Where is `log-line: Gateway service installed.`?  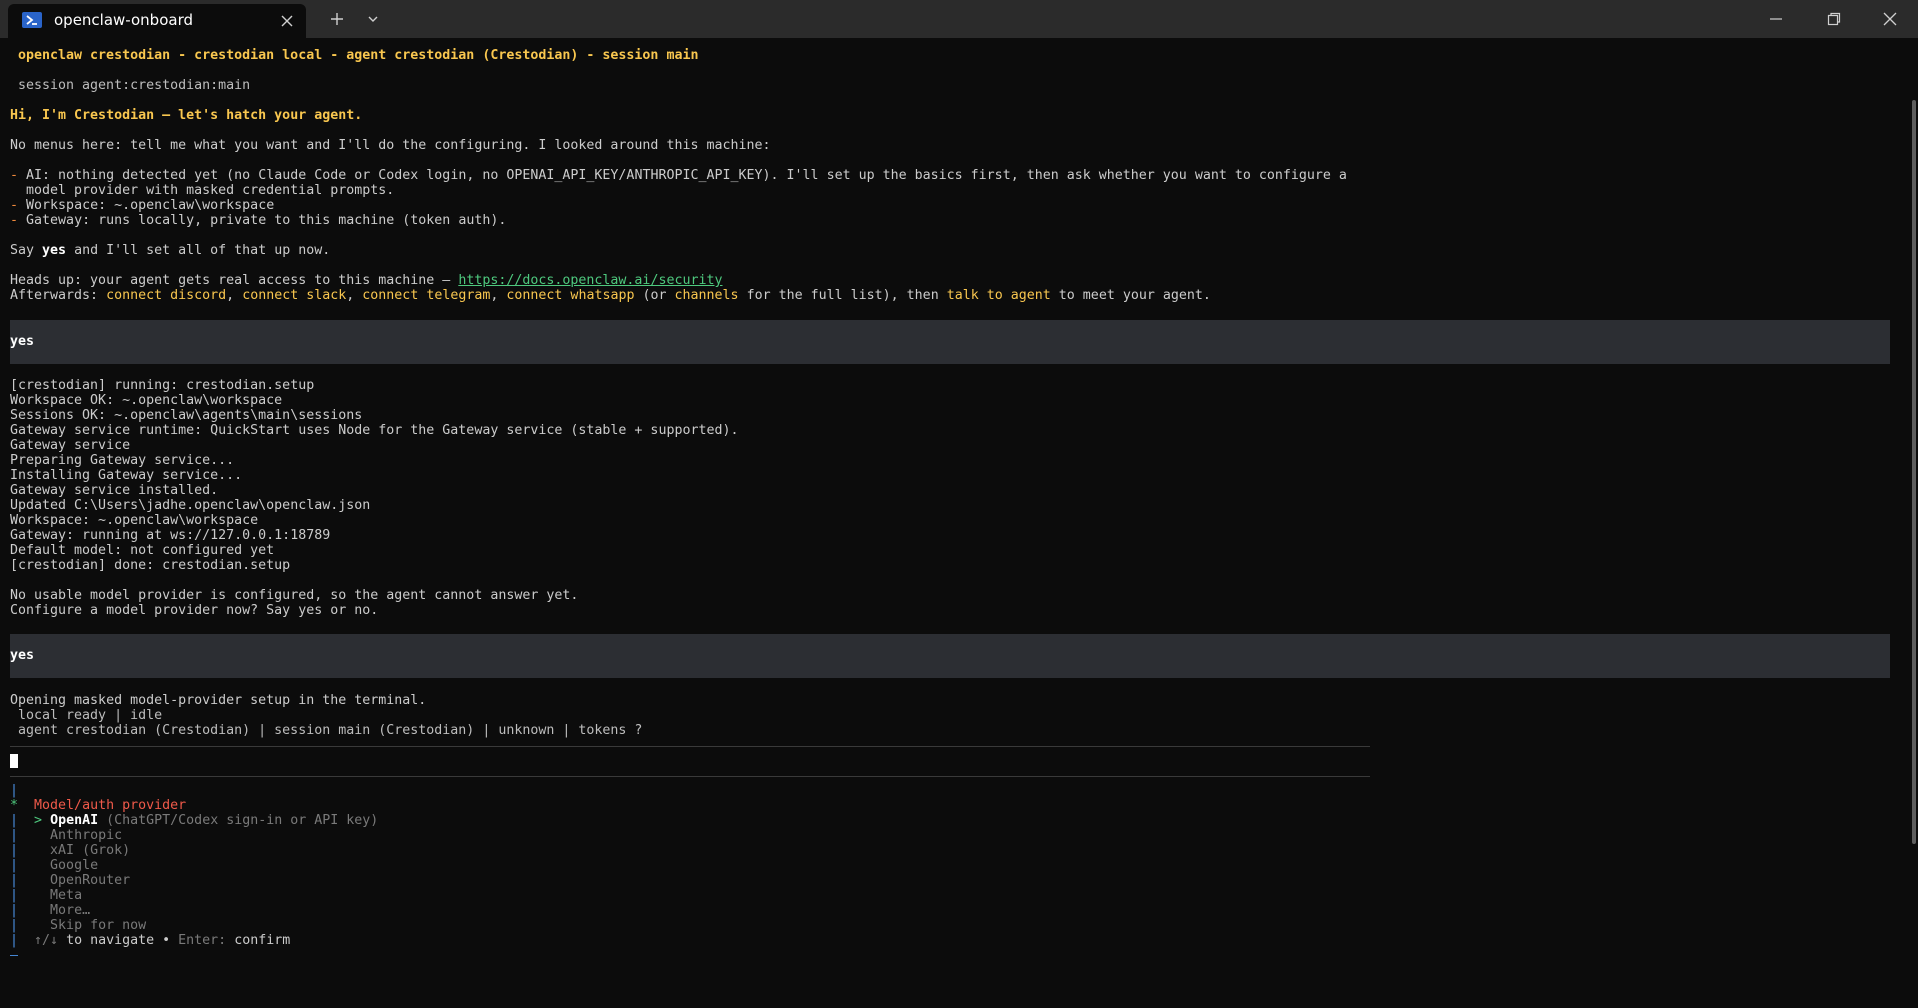
log-line: Gateway service installed. is located at coordinates (114, 490).